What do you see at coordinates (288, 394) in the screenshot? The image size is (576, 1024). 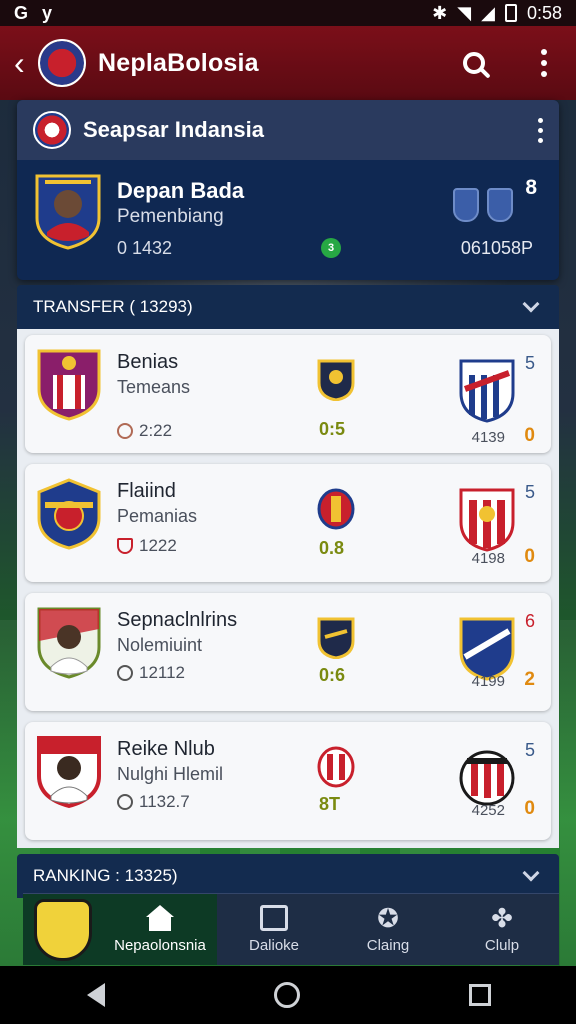 I see `transfer-item: Benias Temeans 2:22 0:5 5 4139 0` at bounding box center [288, 394].